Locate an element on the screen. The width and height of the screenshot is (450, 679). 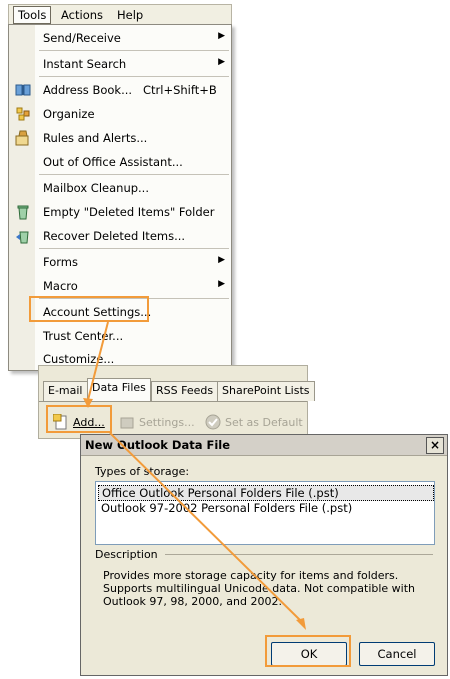
add-button-highlight is located at coordinates (79, 419).